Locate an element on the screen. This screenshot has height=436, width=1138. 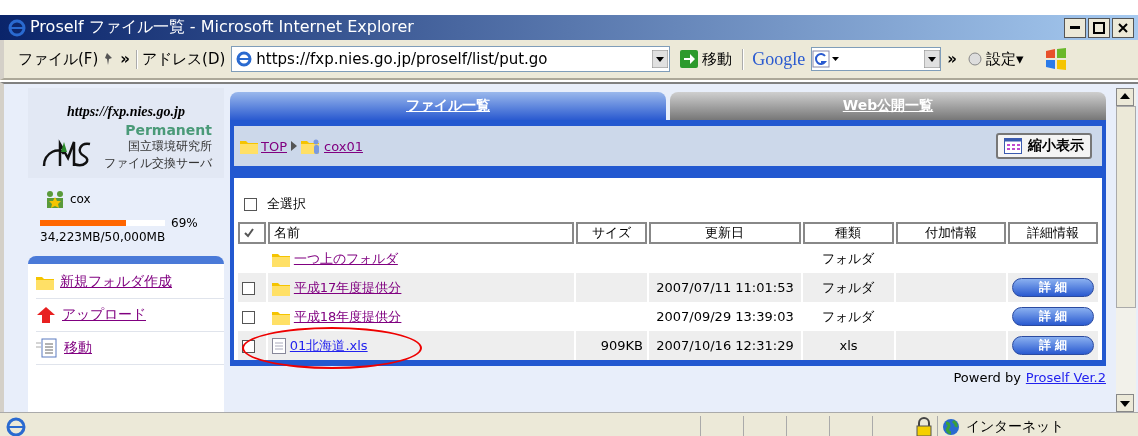
user-name: cox is located at coordinates (80, 199).